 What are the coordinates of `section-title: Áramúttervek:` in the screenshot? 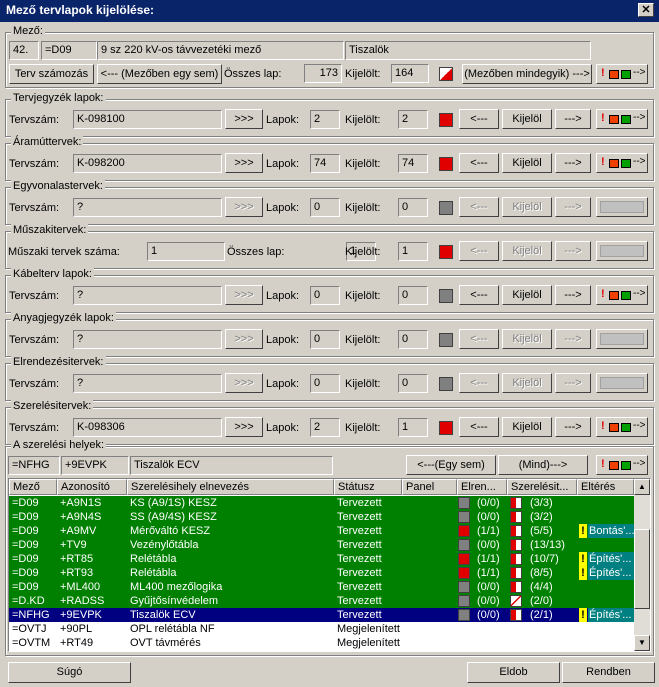 It's located at (47, 142).